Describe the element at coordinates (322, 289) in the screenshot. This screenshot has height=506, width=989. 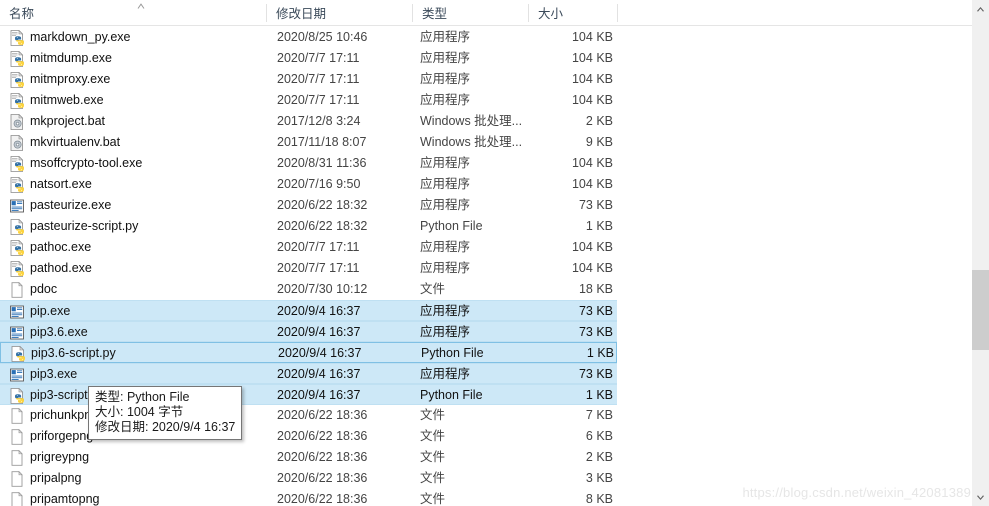
I see `file-date-cell: 2020/7/30 10:12` at that location.